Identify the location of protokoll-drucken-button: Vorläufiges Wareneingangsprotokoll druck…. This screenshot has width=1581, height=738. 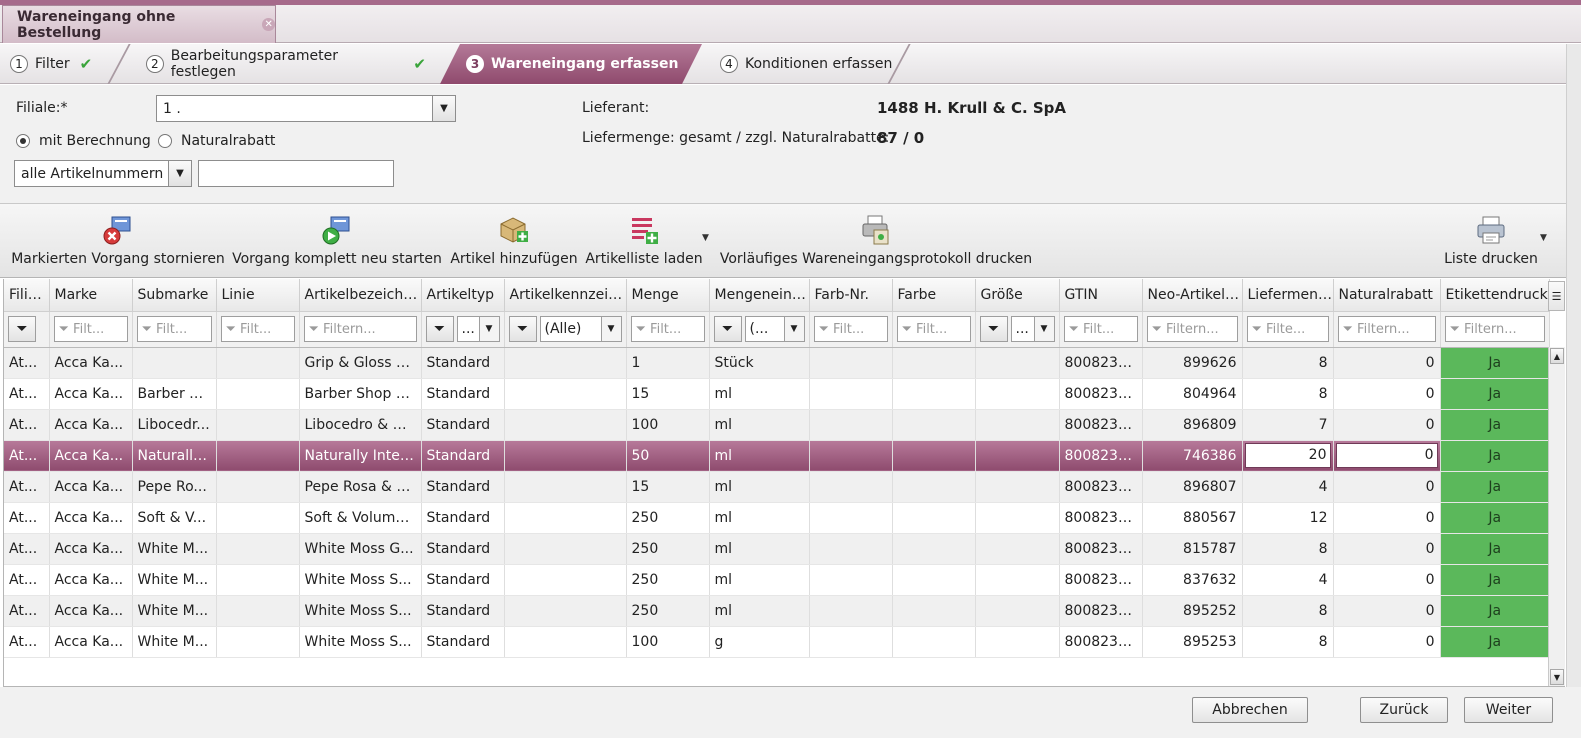
(876, 241).